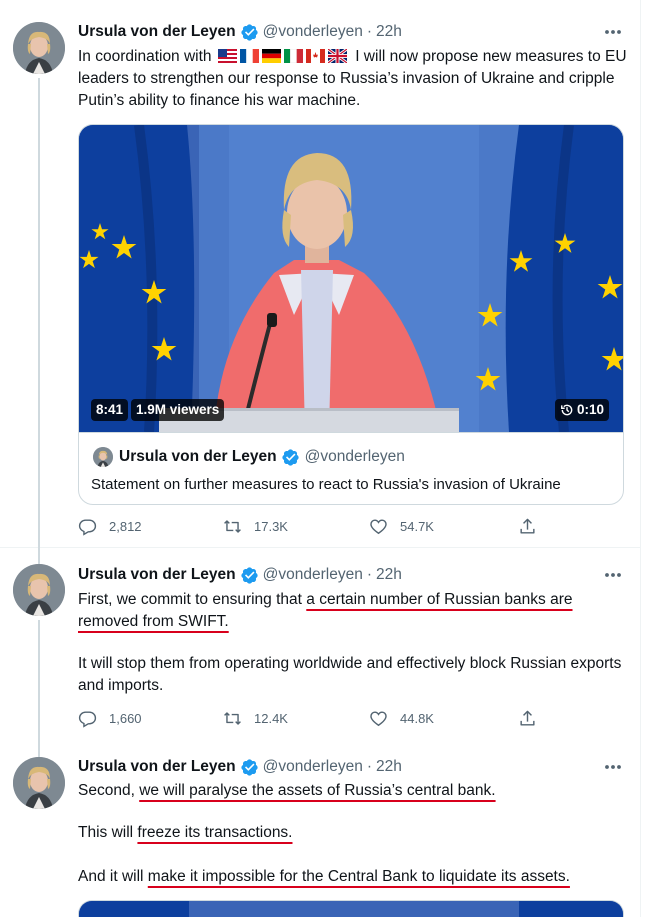 The width and height of the screenshot is (654, 917). What do you see at coordinates (417, 718) in the screenshot?
I see `like-count: 44.8K` at bounding box center [417, 718].